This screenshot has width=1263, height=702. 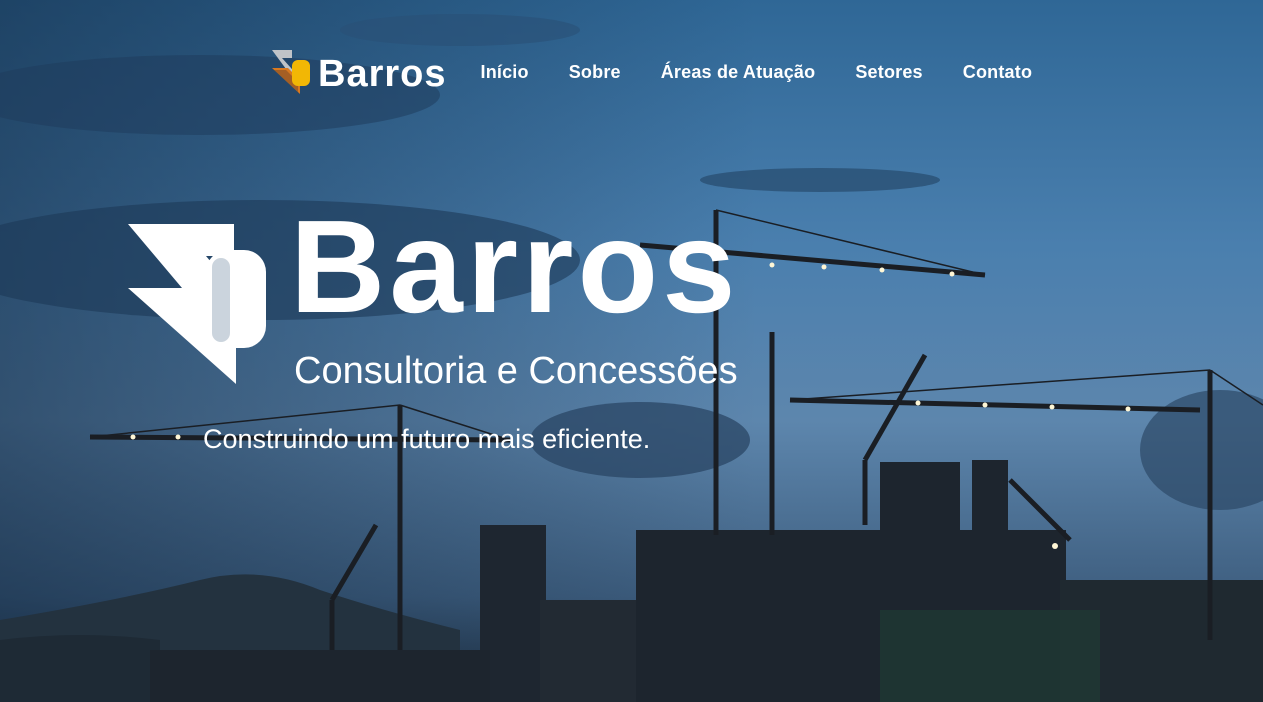 I want to click on nav-item-areas-de-atuacao: Áreas de Atuação, so click(x=738, y=72).